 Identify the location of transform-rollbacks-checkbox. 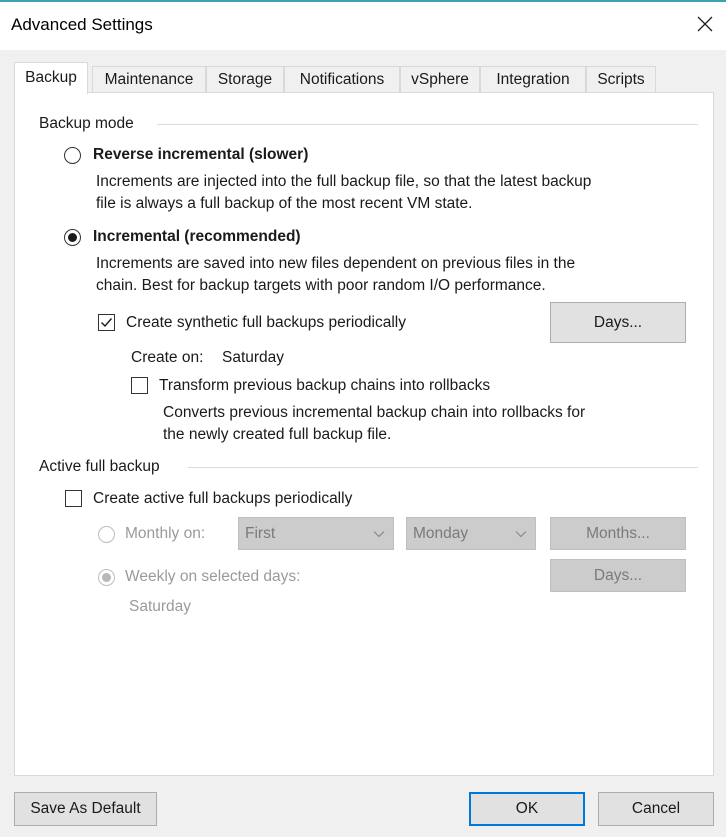
(139, 385).